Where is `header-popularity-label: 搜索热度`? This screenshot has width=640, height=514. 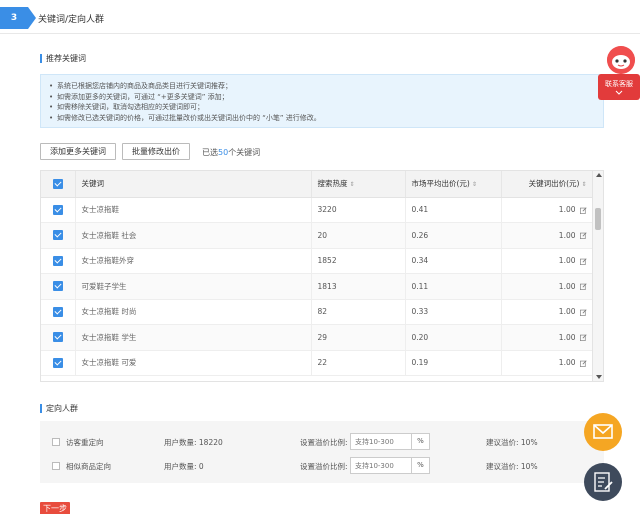
header-popularity-label: 搜索热度 is located at coordinates (332, 184).